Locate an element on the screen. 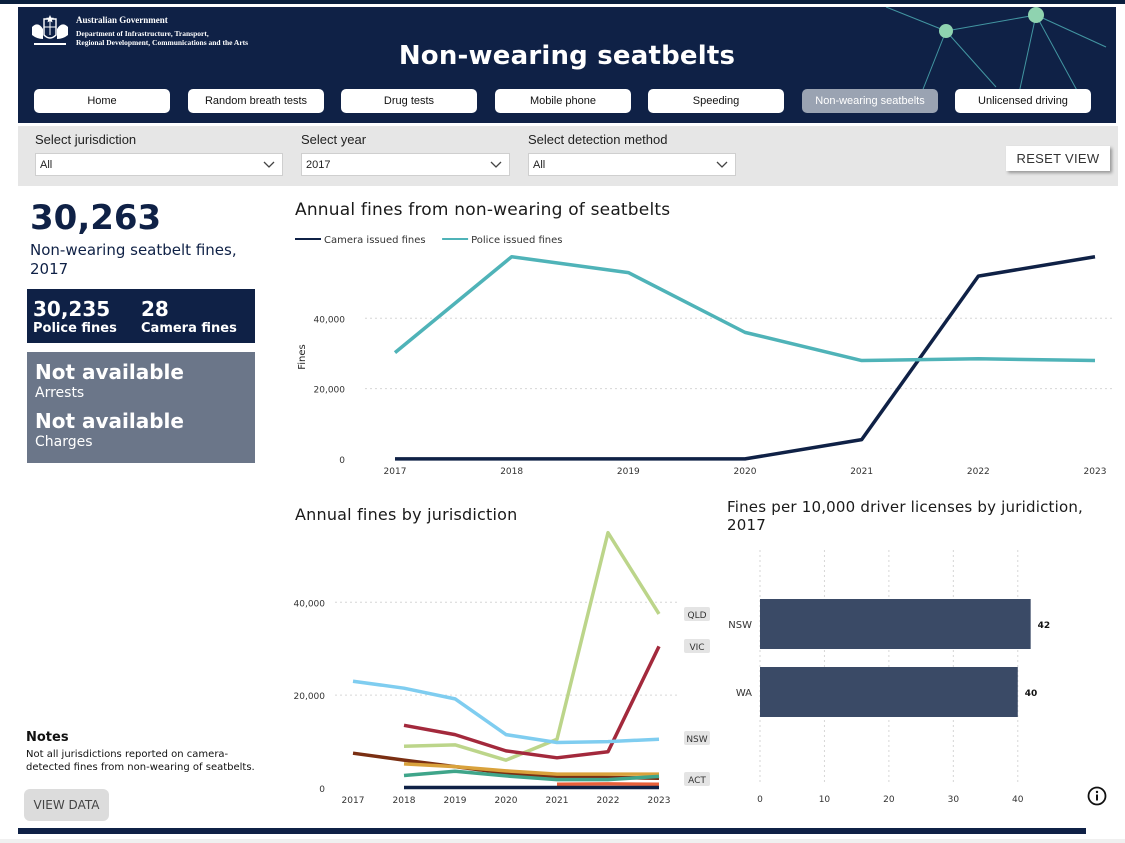 The image size is (1125, 843). data-label: 42 is located at coordinates (1044, 626).